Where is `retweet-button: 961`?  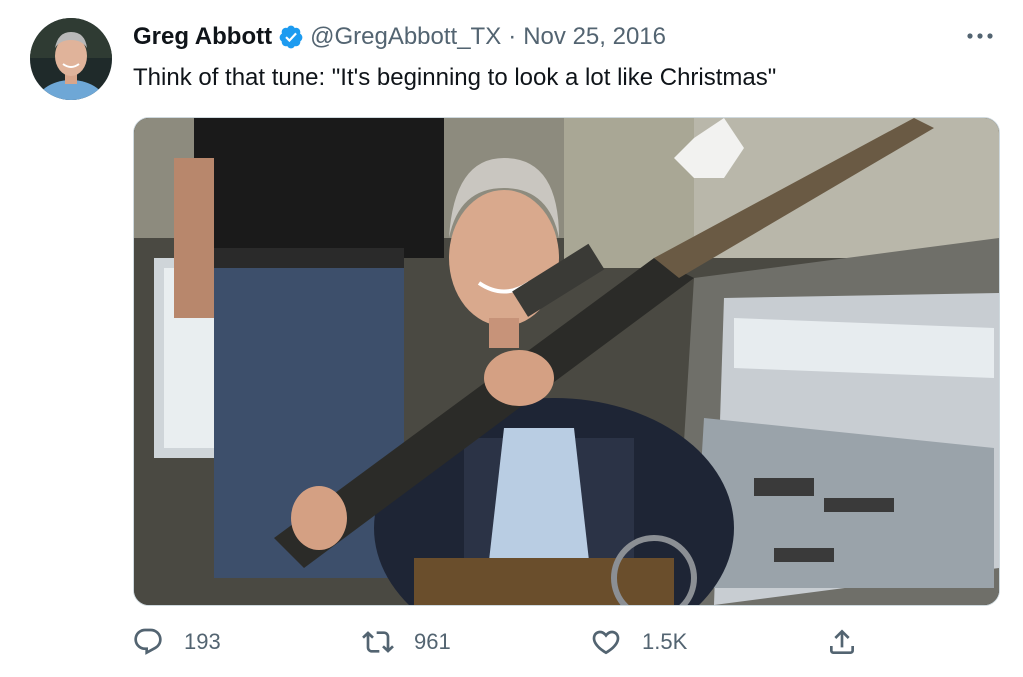
retweet-button: 961 is located at coordinates (406, 642).